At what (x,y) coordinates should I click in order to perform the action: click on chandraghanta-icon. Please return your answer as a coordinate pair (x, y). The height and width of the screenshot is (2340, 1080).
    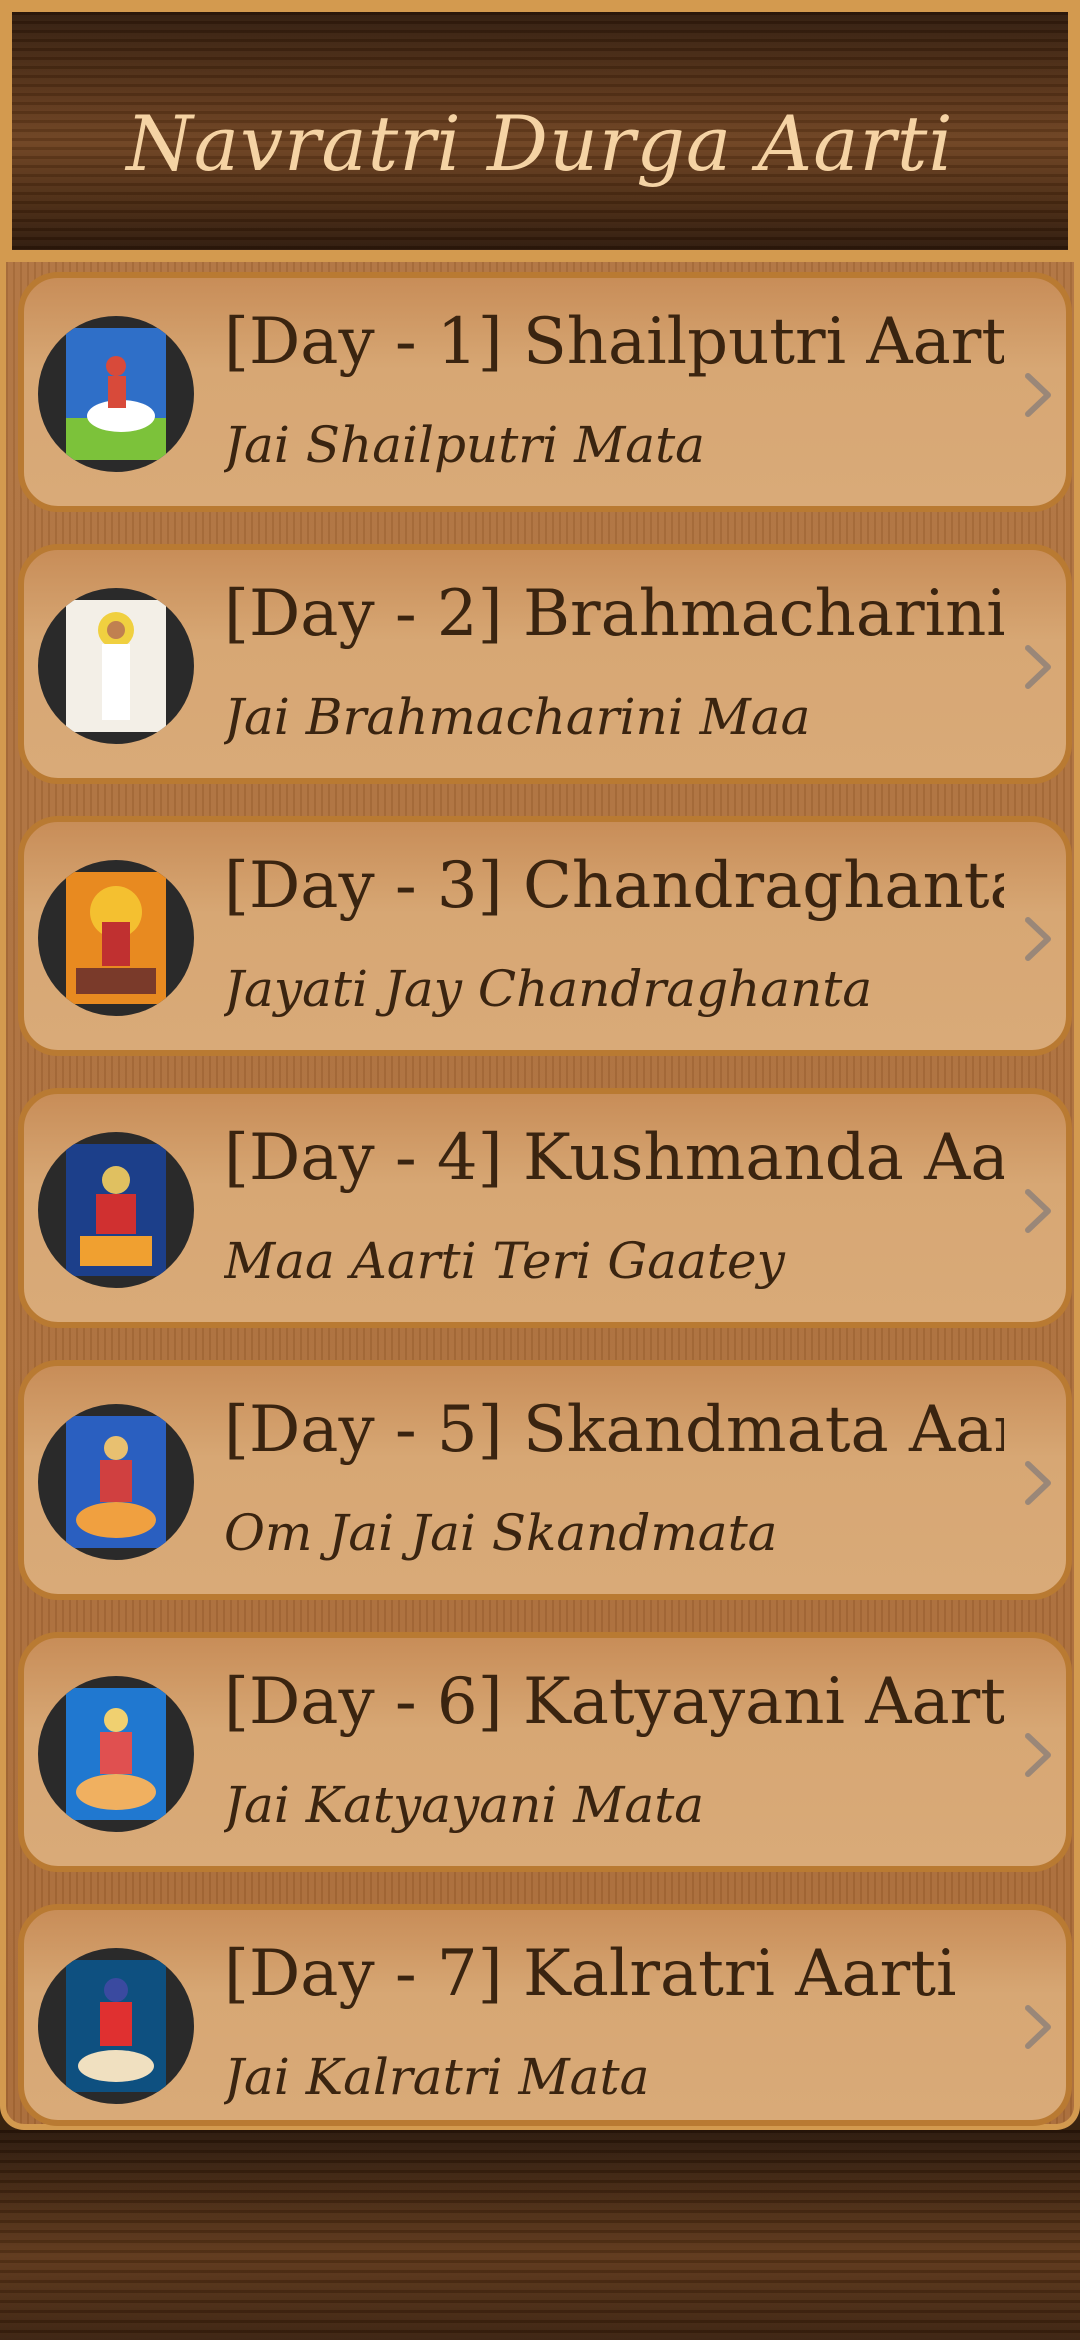
    Looking at the image, I should click on (116, 938).